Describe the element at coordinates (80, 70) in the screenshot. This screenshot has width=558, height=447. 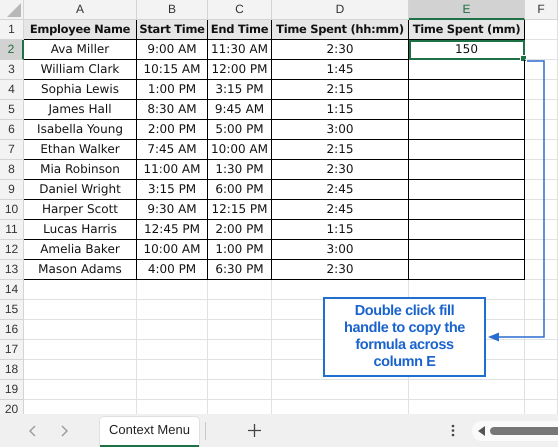
I see `table-cell: William Clark` at that location.